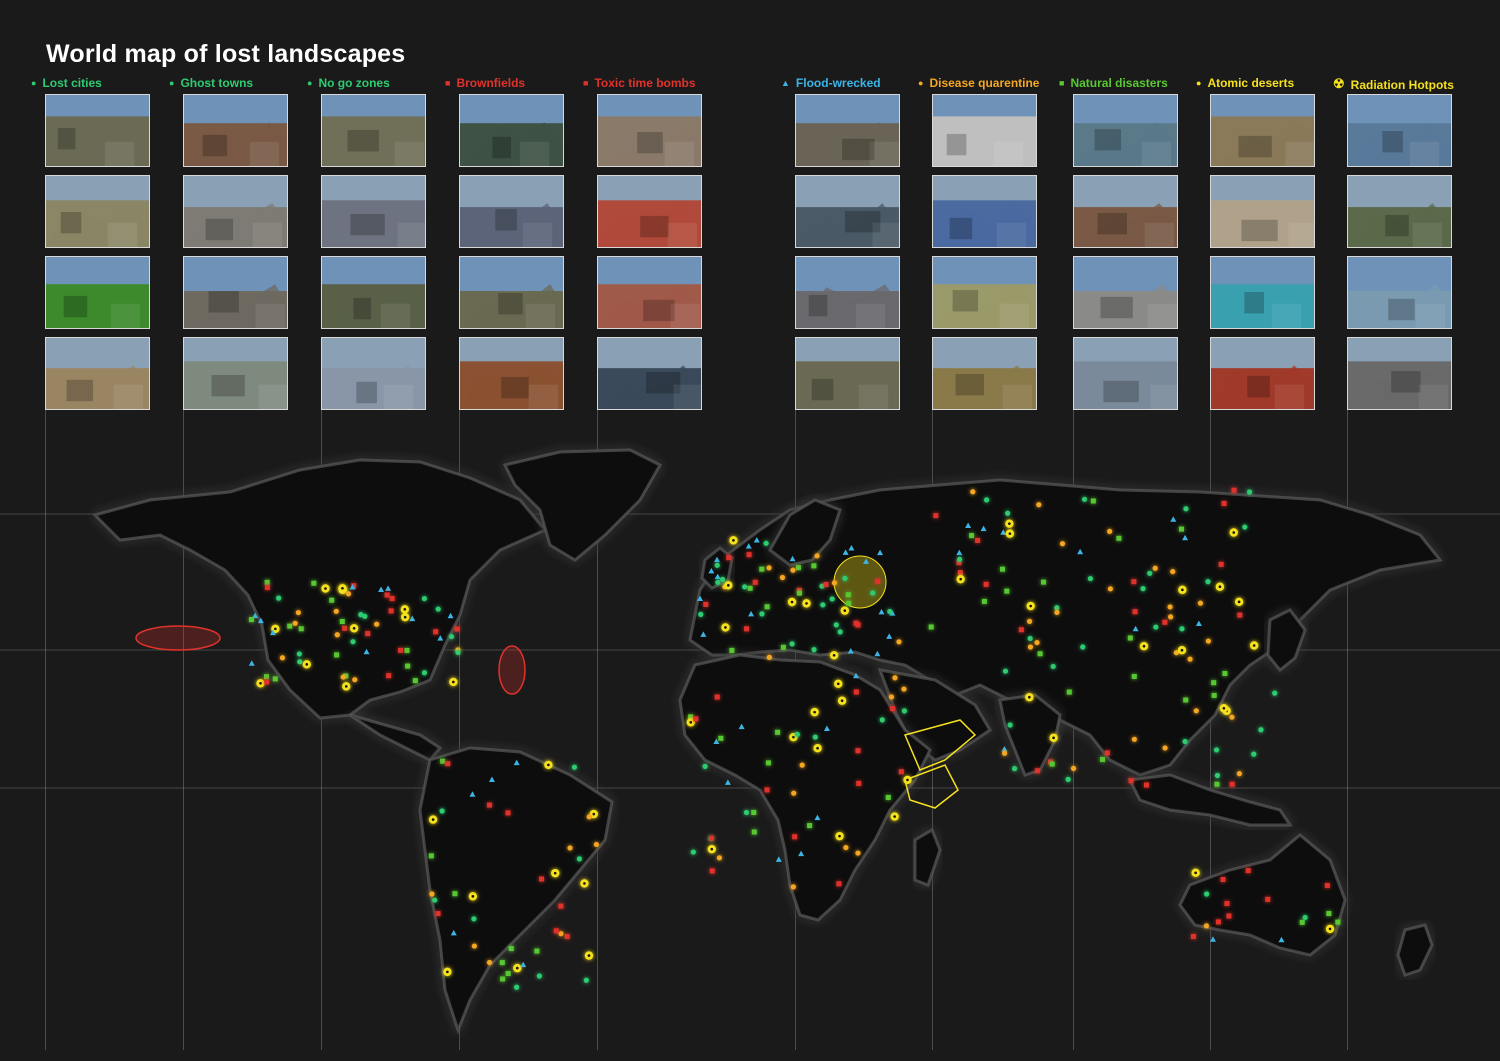 This screenshot has width=1500, height=1061. What do you see at coordinates (645, 83) in the screenshot?
I see `legend-label: Toxic time bombs` at bounding box center [645, 83].